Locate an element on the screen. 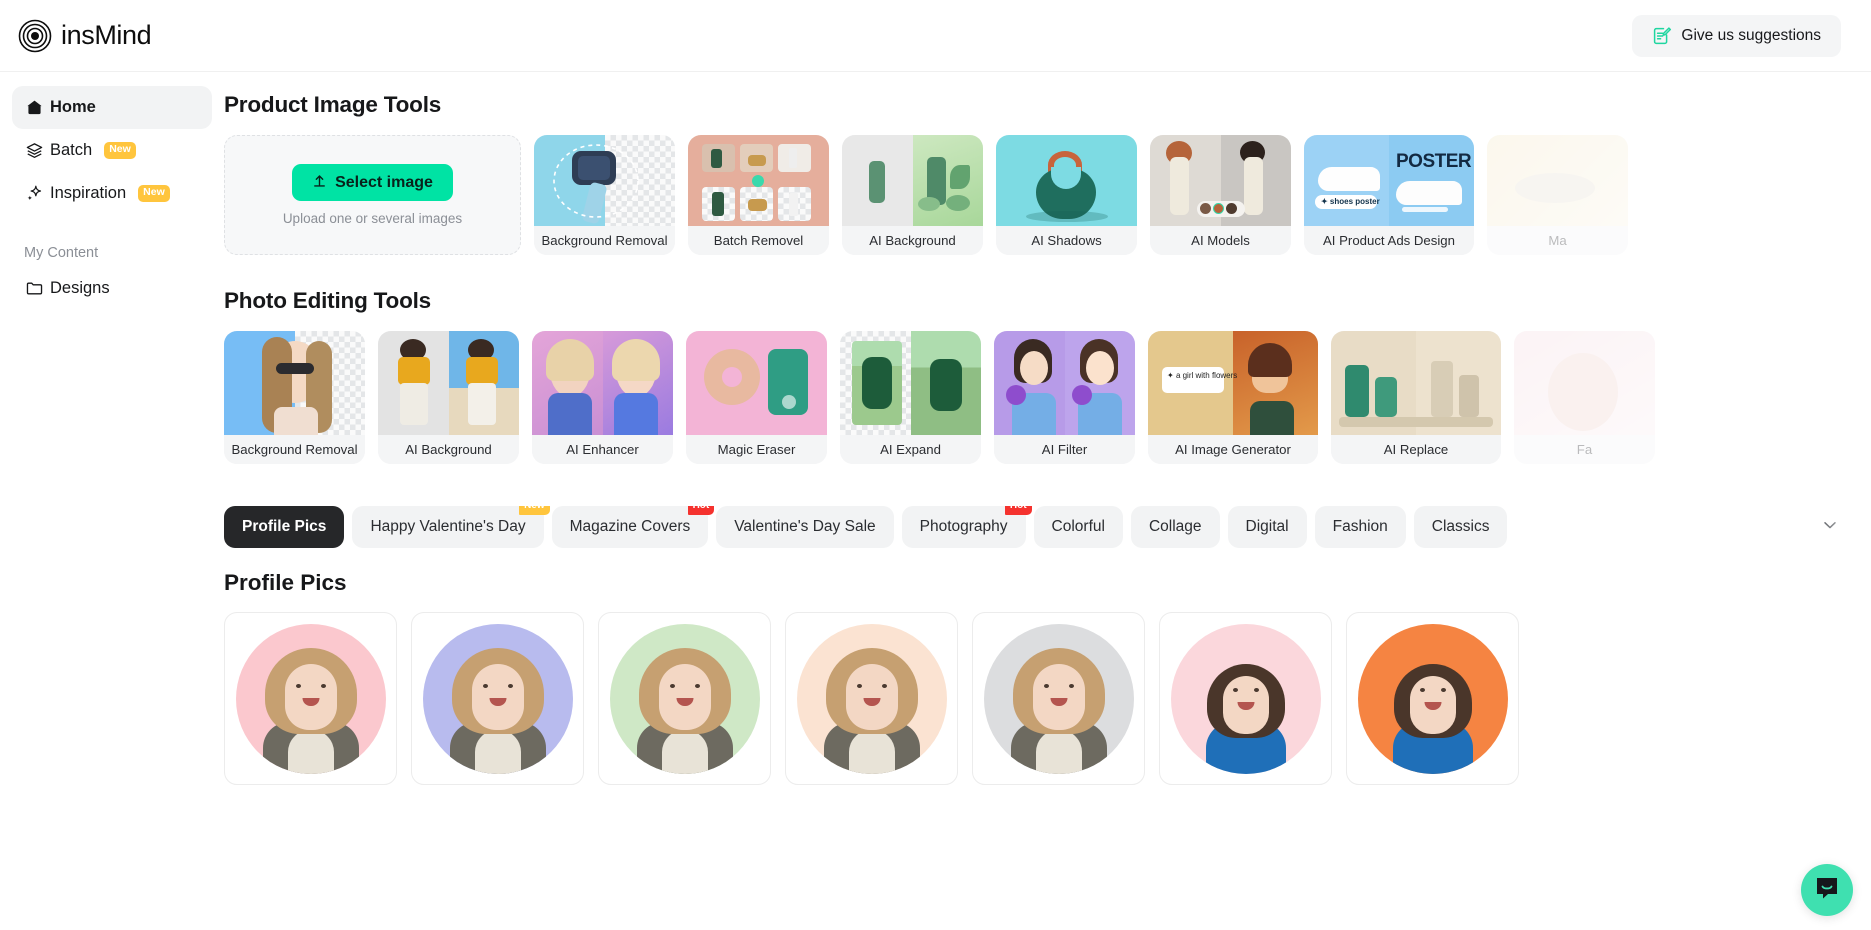 Image resolution: width=1871 pixels, height=930 pixels. tool-card-magic-eraser: Magic Eraser is located at coordinates (756, 397).